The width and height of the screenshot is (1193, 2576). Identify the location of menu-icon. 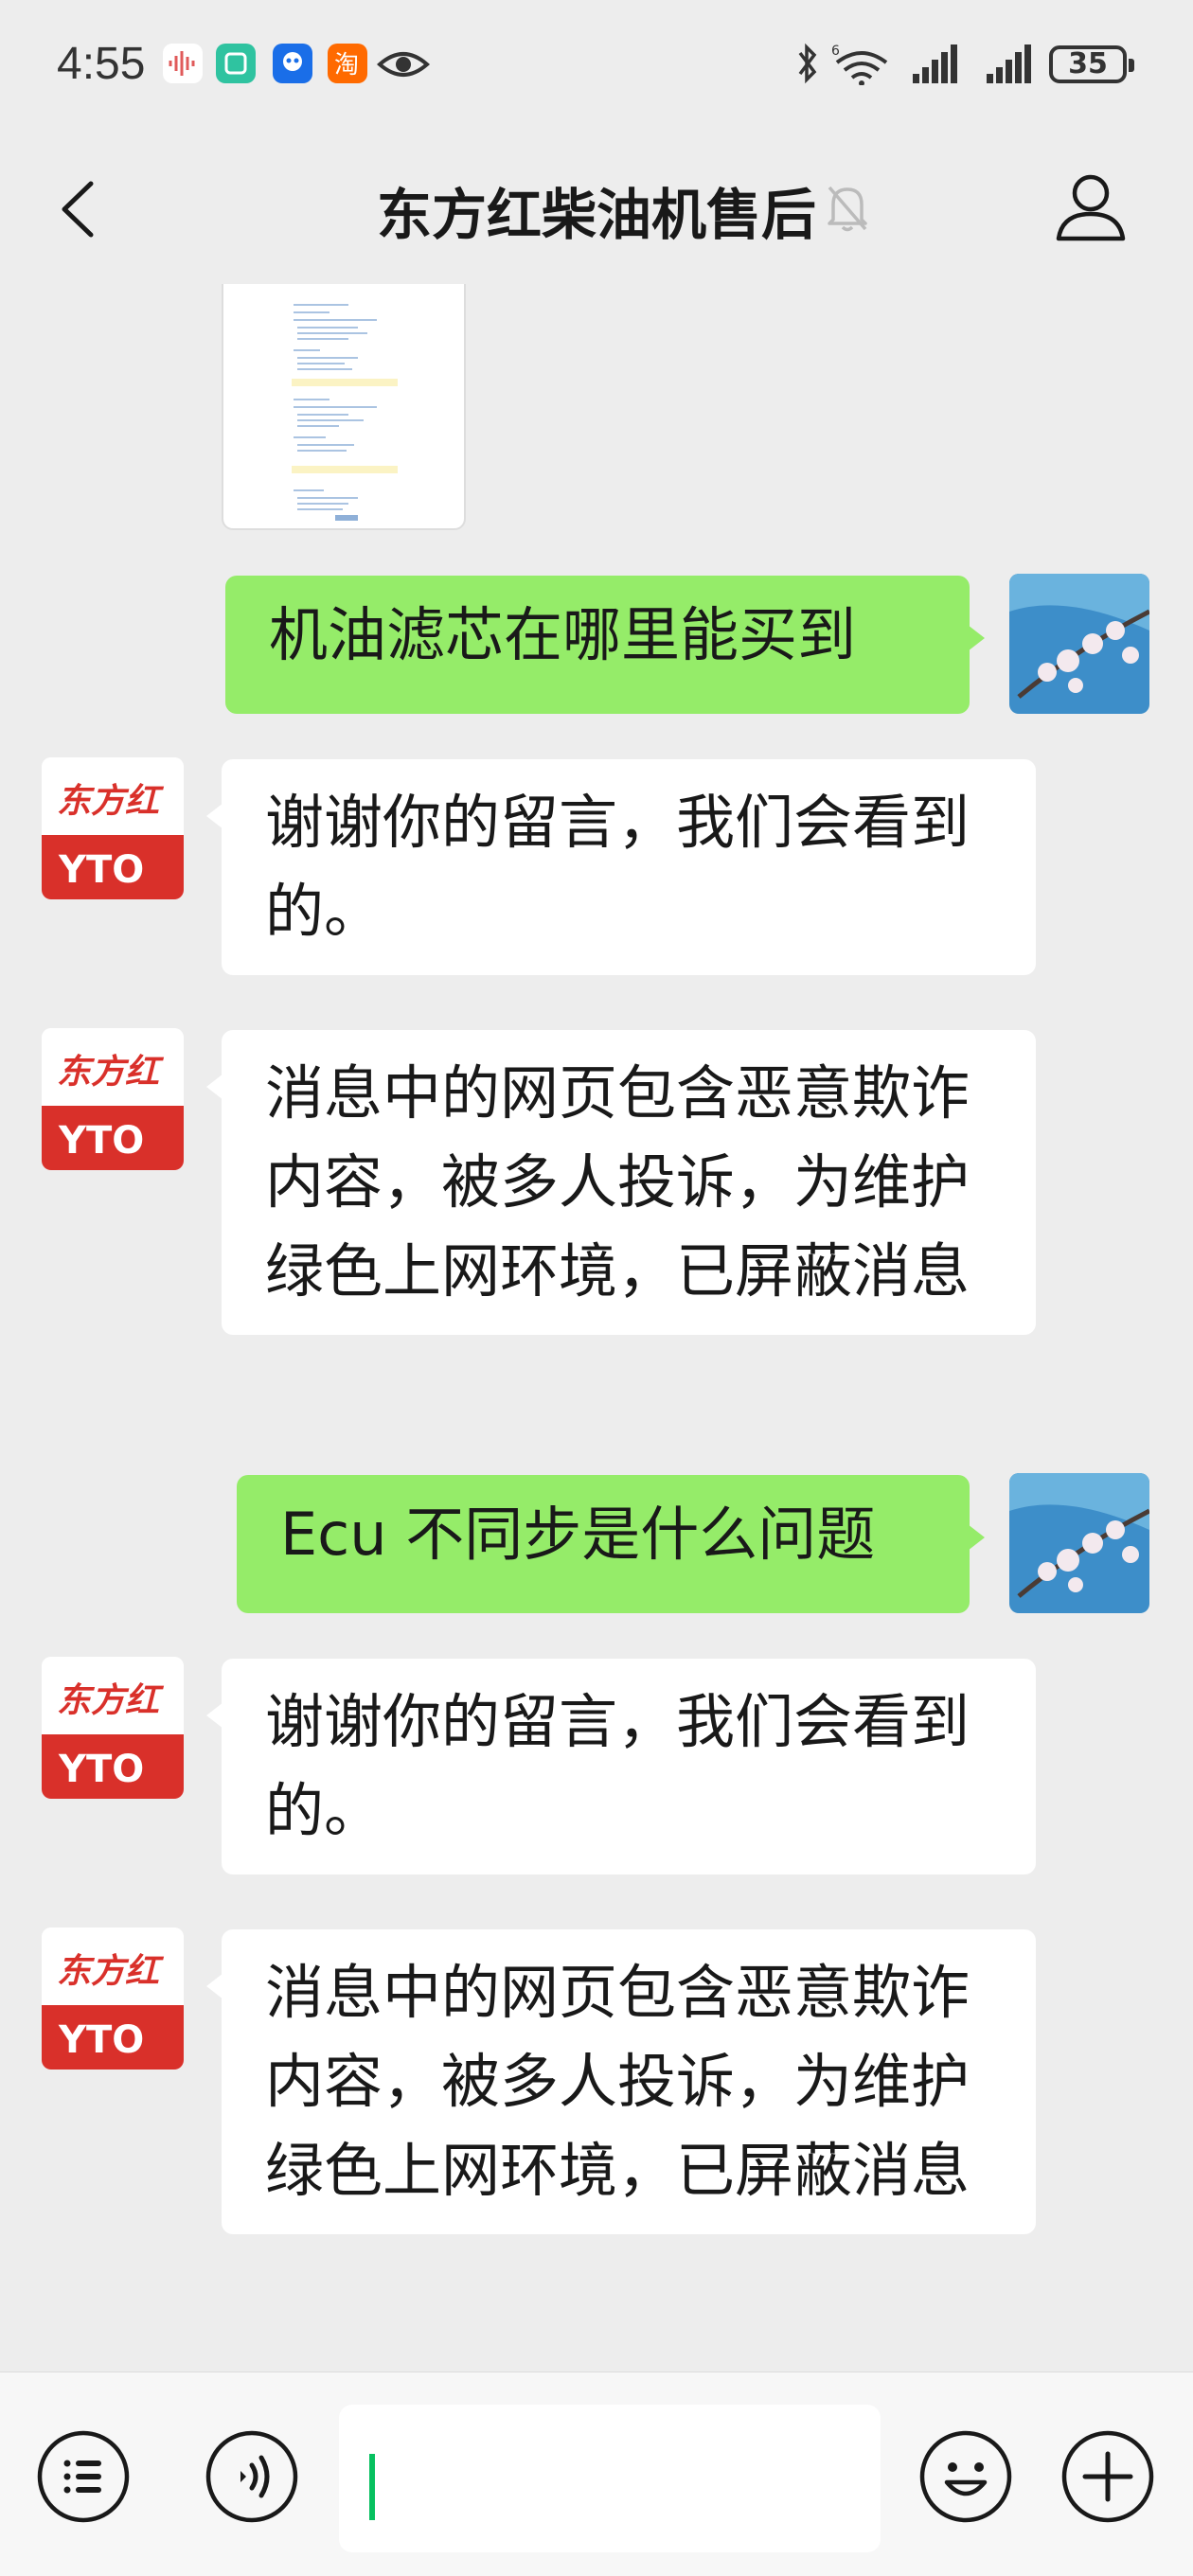
(83, 2477).